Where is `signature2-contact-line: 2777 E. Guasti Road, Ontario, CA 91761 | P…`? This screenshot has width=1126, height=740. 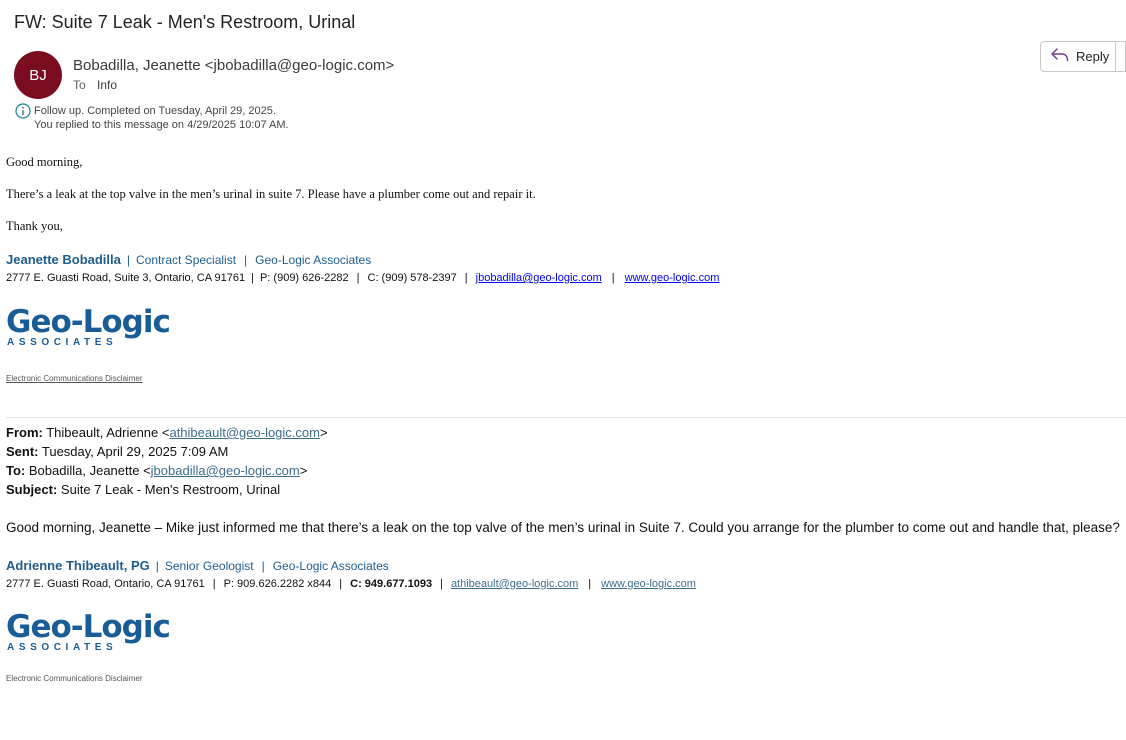 signature2-contact-line: 2777 E. Guasti Road, Ontario, CA 91761 | P… is located at coordinates (351, 584).